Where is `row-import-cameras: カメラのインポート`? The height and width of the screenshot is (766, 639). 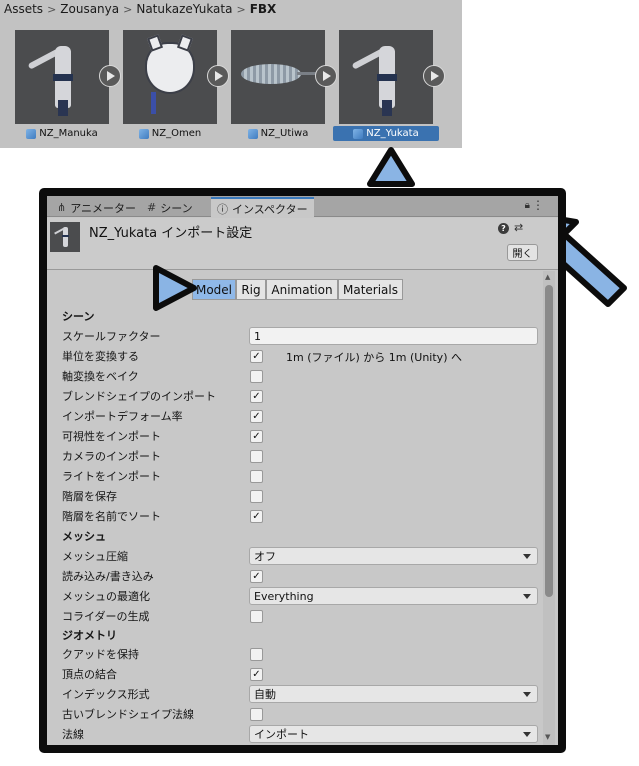 row-import-cameras: カメラのインポート is located at coordinates (299, 456).